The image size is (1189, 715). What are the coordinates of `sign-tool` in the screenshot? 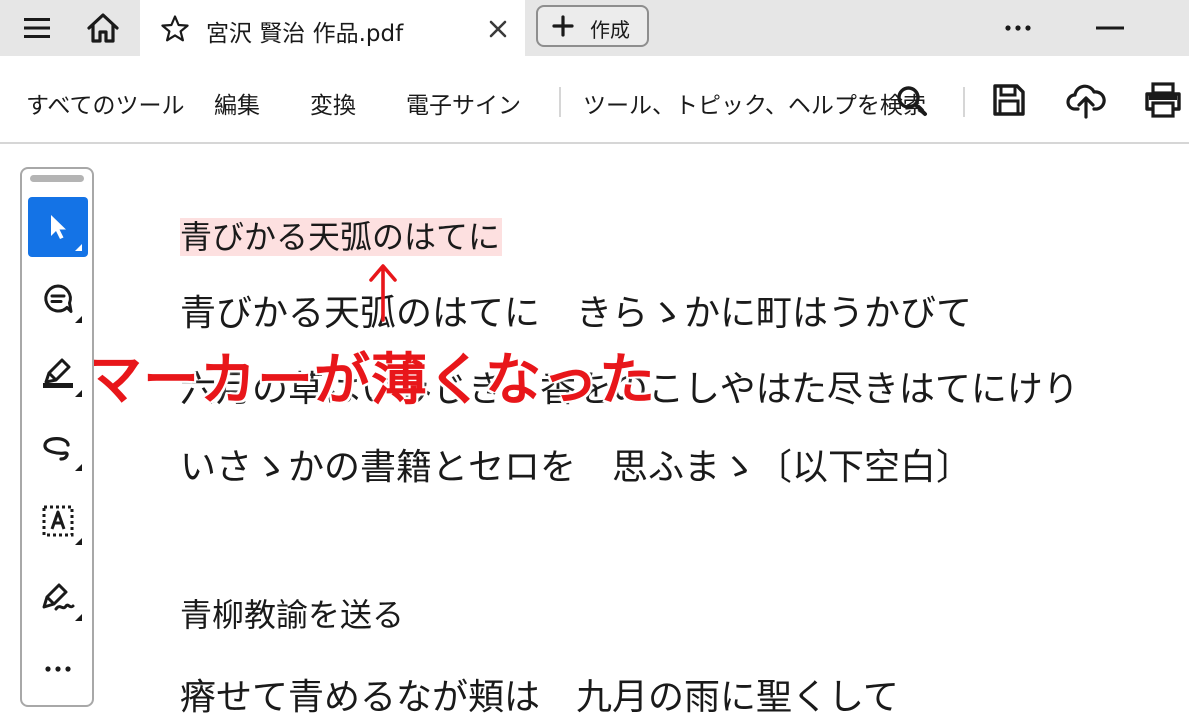 It's located at (58, 597).